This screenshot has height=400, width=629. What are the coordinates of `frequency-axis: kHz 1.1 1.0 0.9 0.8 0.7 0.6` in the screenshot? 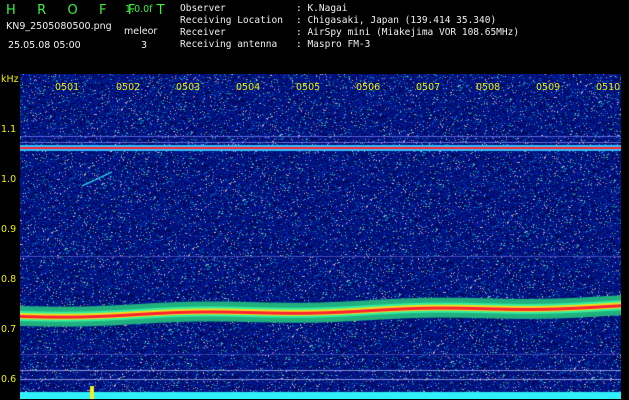 It's located at (10, 237).